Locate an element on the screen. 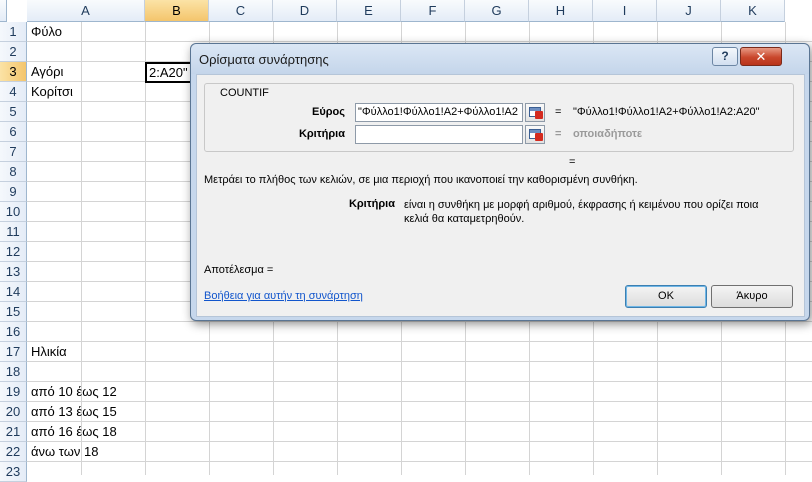  row-header-9: 9 is located at coordinates (13, 192).